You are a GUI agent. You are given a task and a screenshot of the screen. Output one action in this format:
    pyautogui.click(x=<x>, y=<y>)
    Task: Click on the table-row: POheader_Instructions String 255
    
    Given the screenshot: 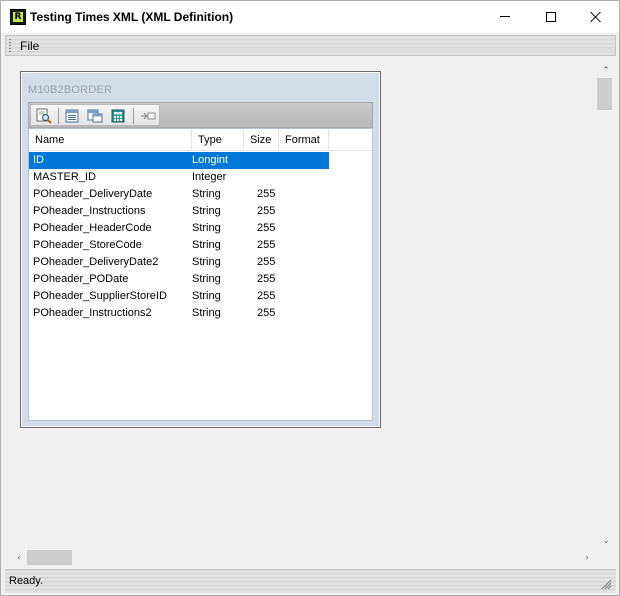 What is the action you would take?
    pyautogui.click(x=179, y=211)
    